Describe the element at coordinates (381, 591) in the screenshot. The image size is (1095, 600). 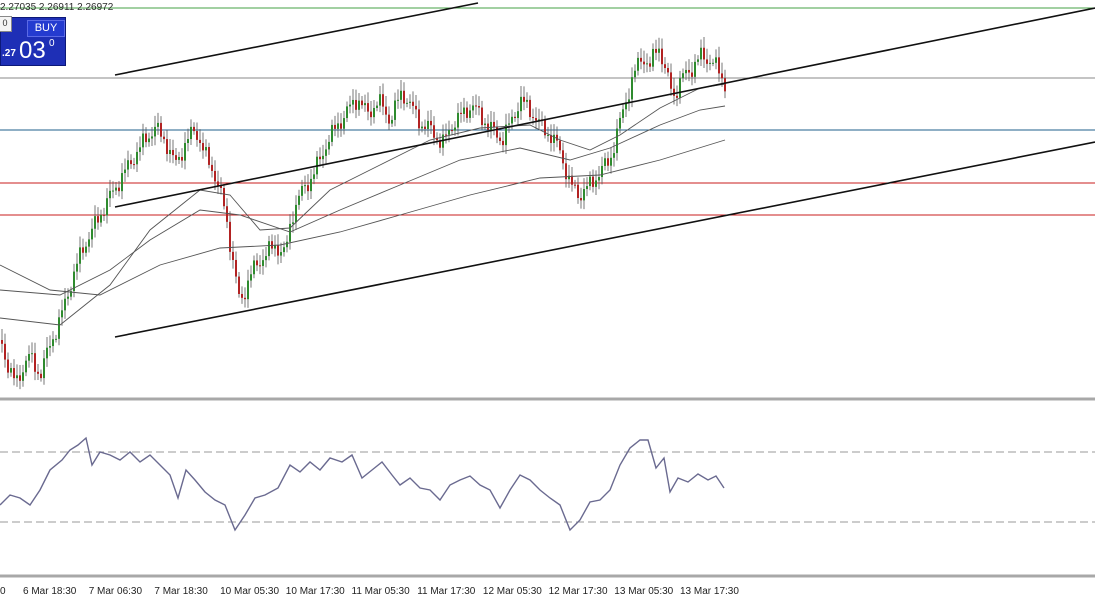
I see `x-axis-label: 11 Mar 05:30` at that location.